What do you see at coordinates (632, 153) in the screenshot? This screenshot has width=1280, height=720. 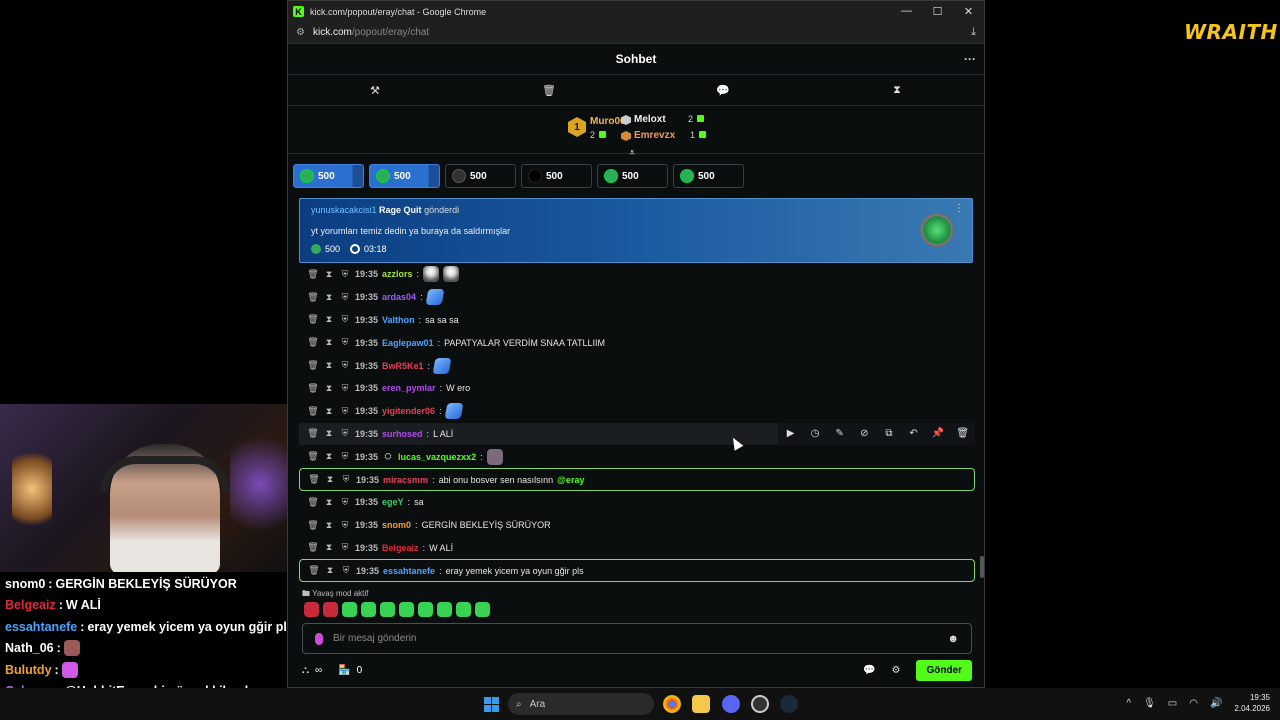 I see `expand-leaderboard-icon: ⩡` at bounding box center [632, 153].